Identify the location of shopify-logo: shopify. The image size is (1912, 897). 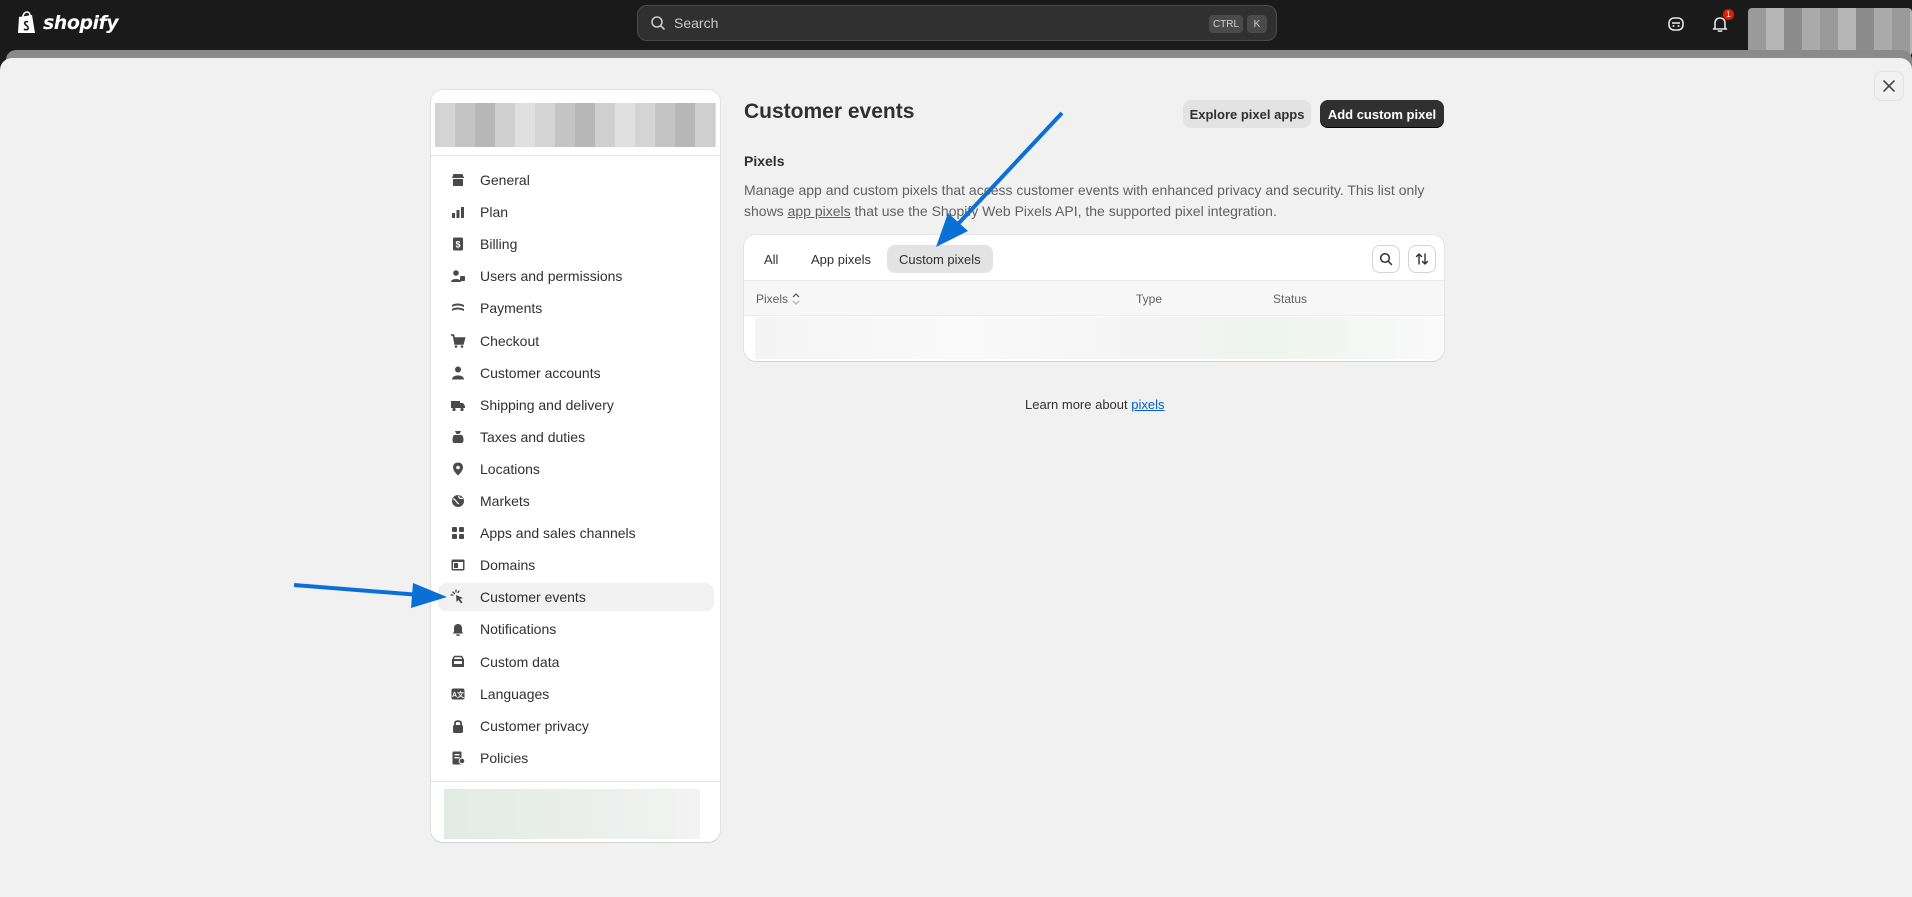
(67, 23).